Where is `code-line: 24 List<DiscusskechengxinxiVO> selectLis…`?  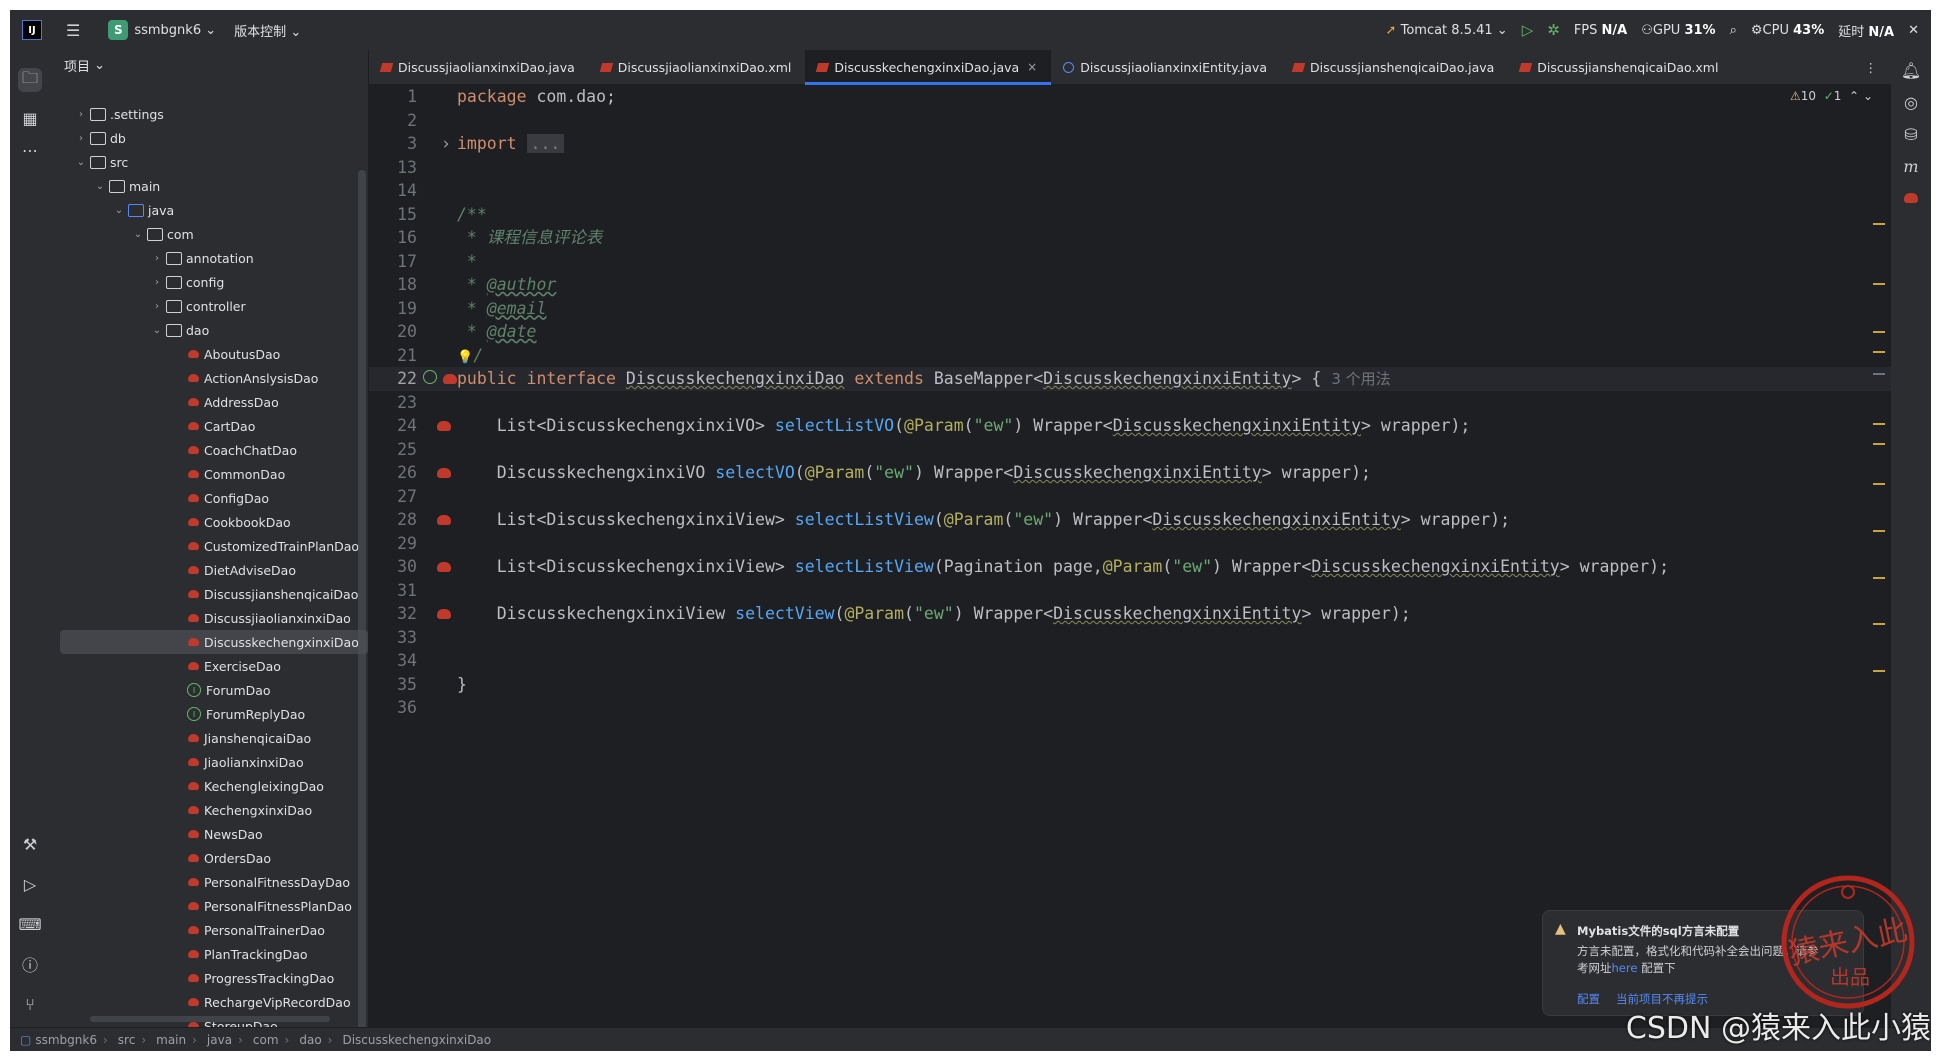 code-line: 24 List<DiscusskechengxinxiVO> selectLis… is located at coordinates (1130, 426).